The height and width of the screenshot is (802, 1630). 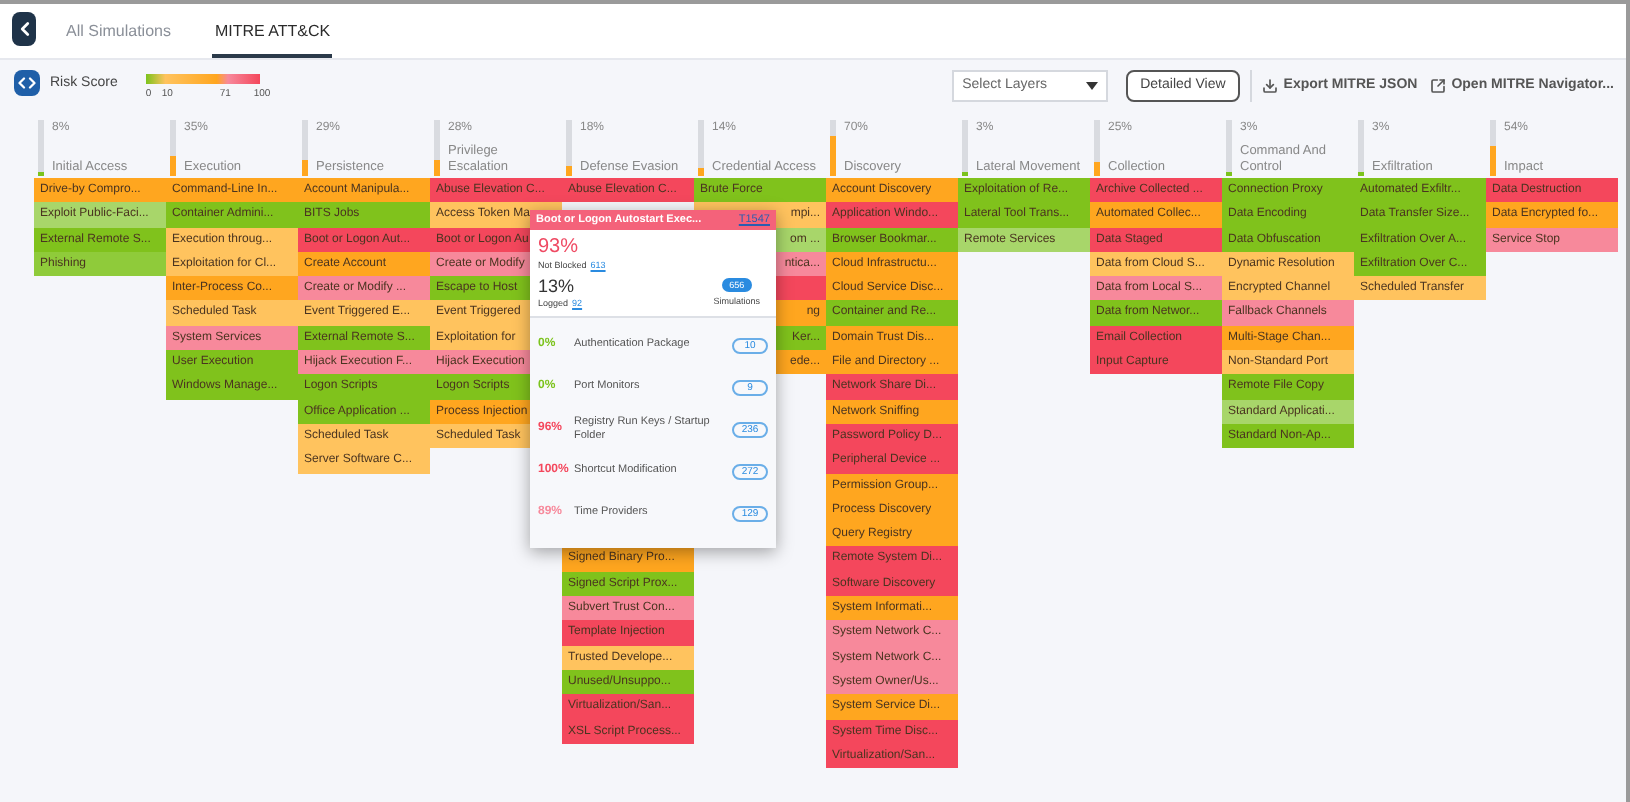 What do you see at coordinates (1437, 86) in the screenshot?
I see `external-link-icon` at bounding box center [1437, 86].